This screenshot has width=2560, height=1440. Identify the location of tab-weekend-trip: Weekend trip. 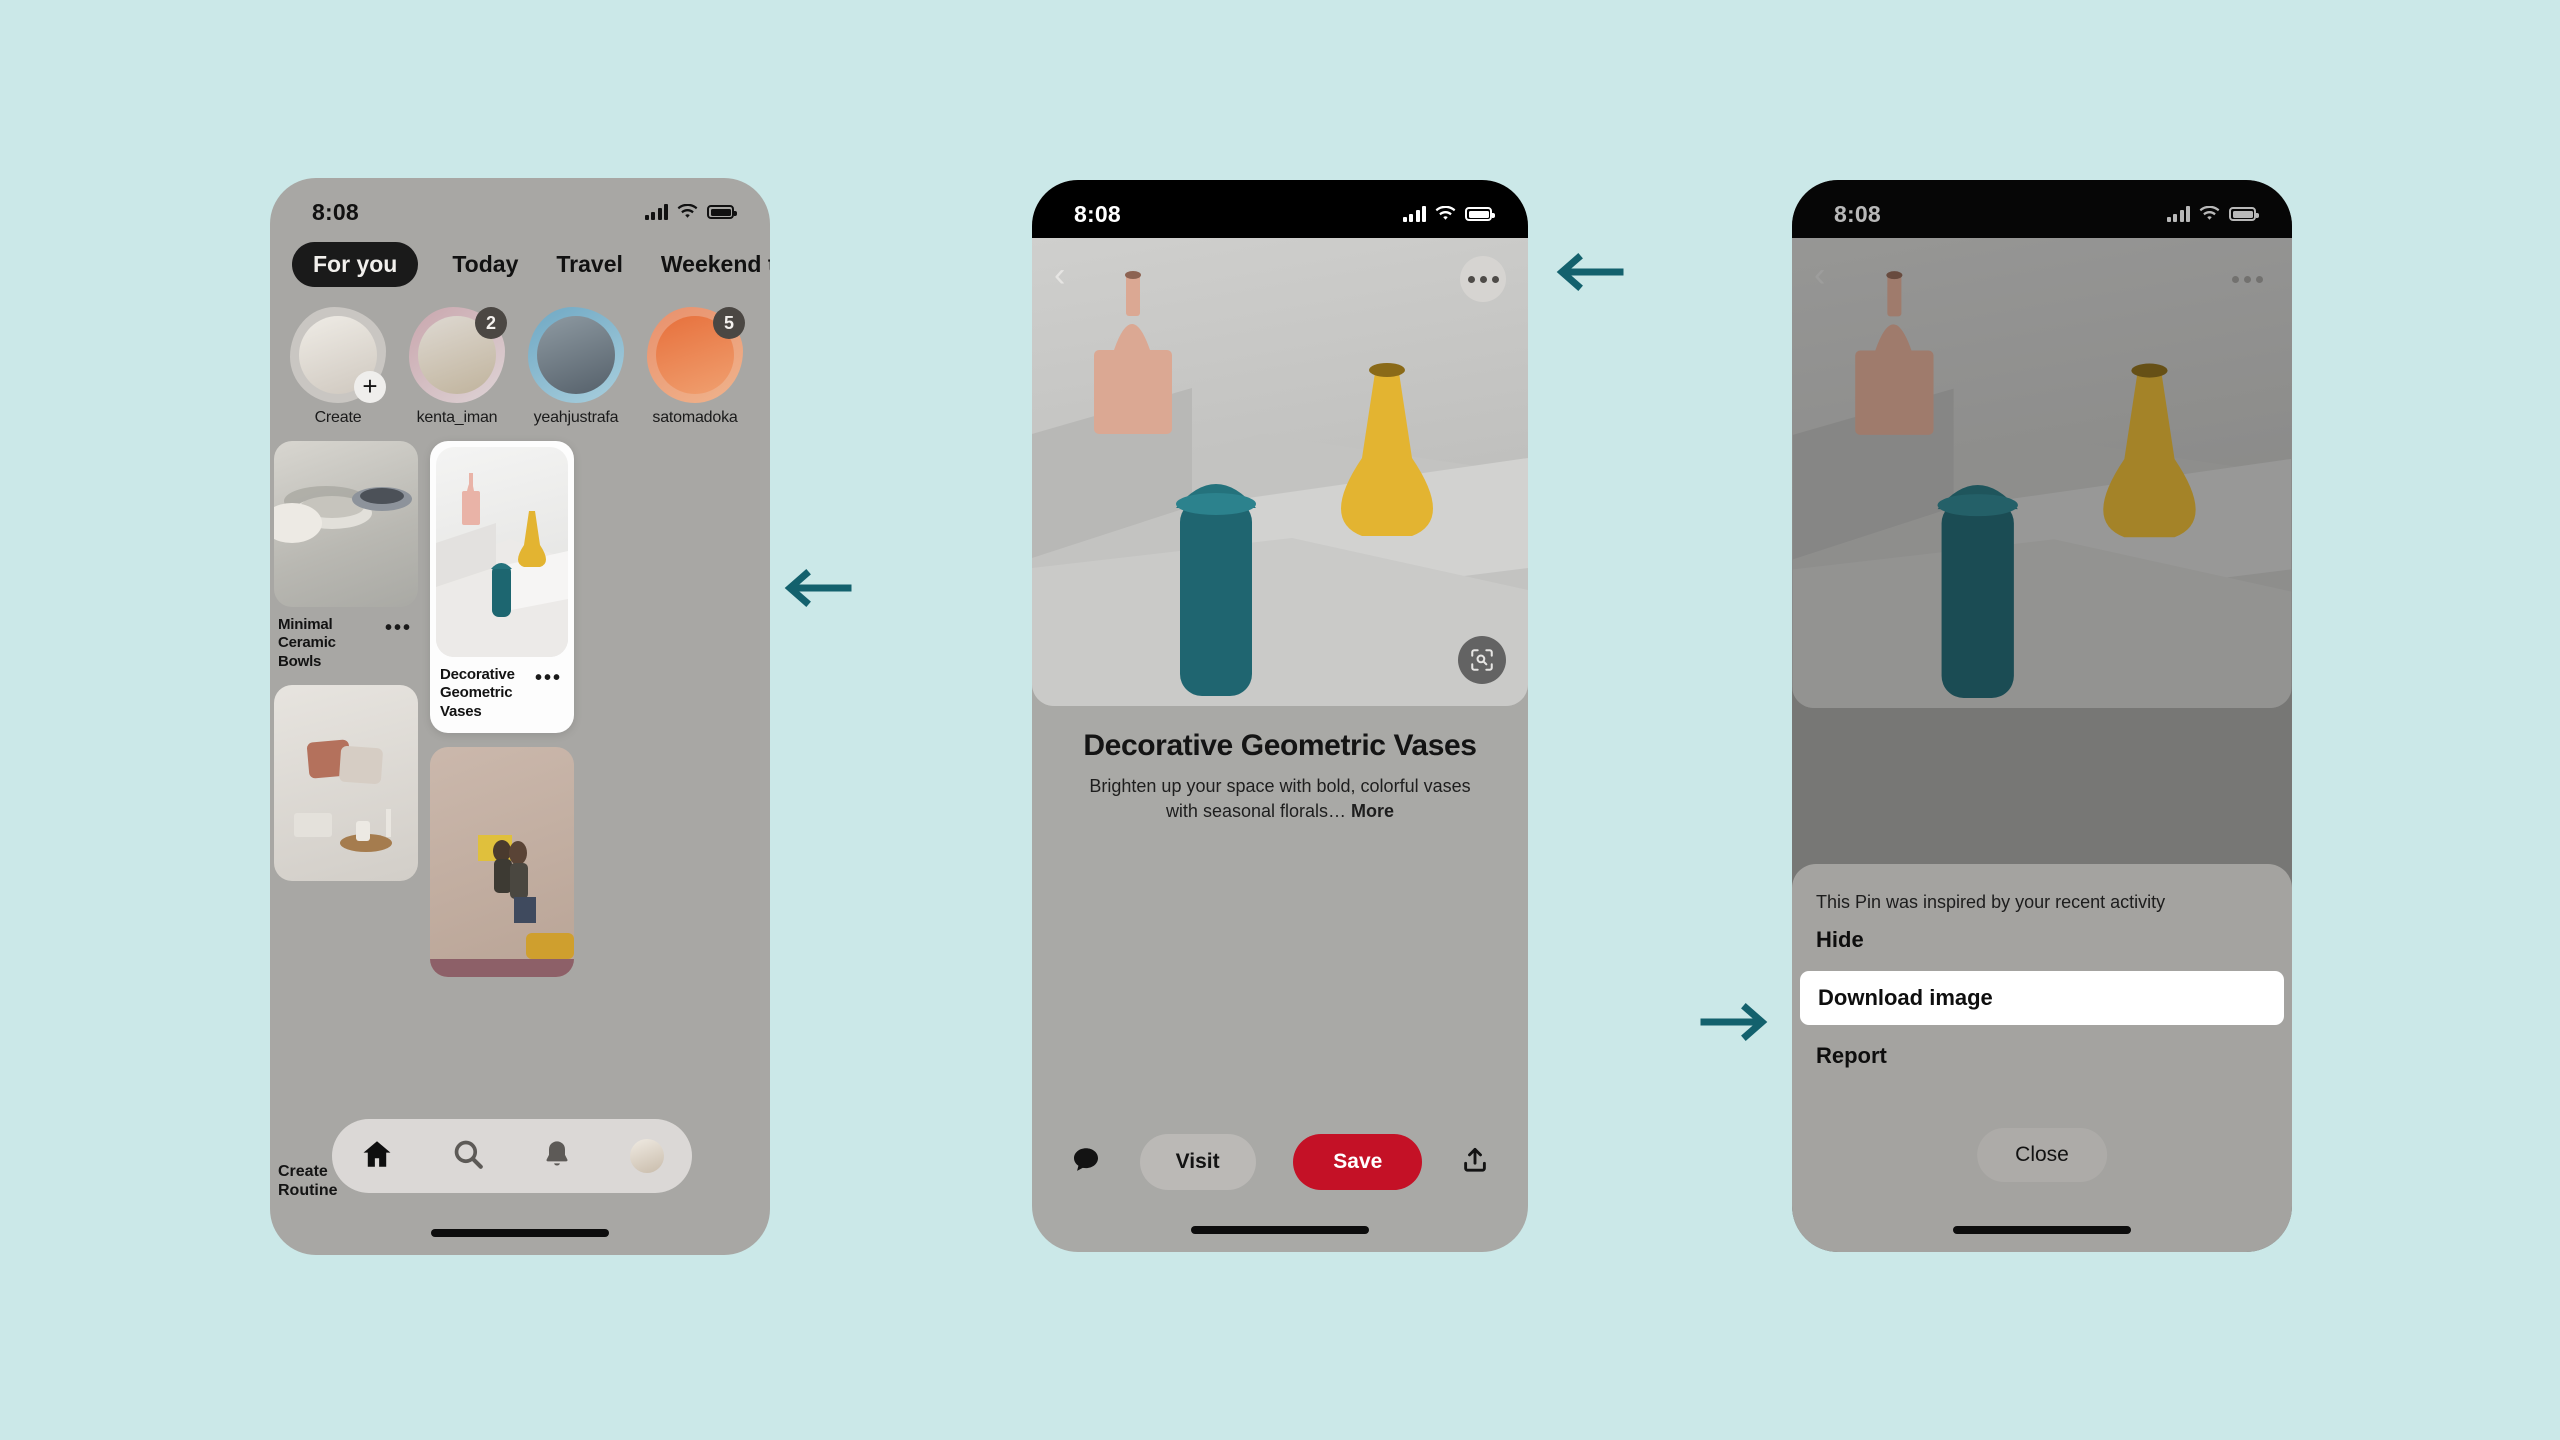
(713, 264).